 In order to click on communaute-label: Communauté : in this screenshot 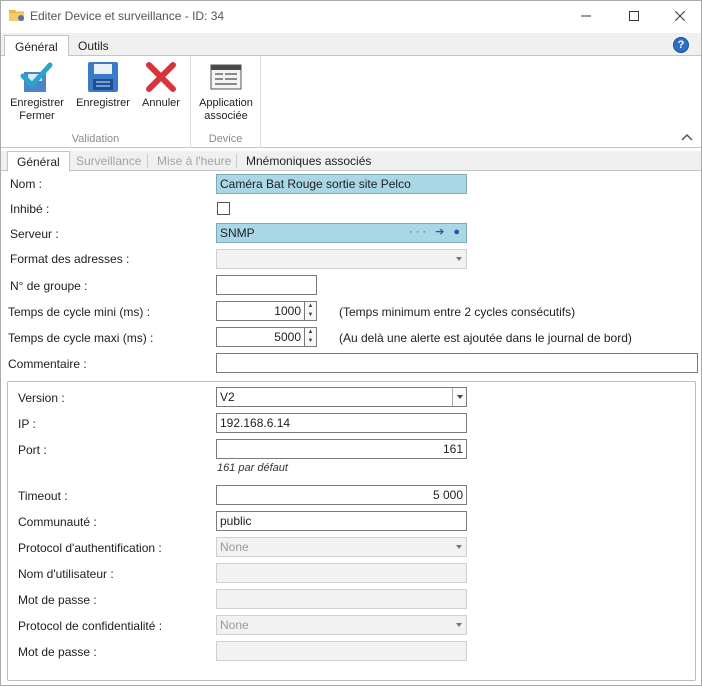, I will do `click(57, 522)`.